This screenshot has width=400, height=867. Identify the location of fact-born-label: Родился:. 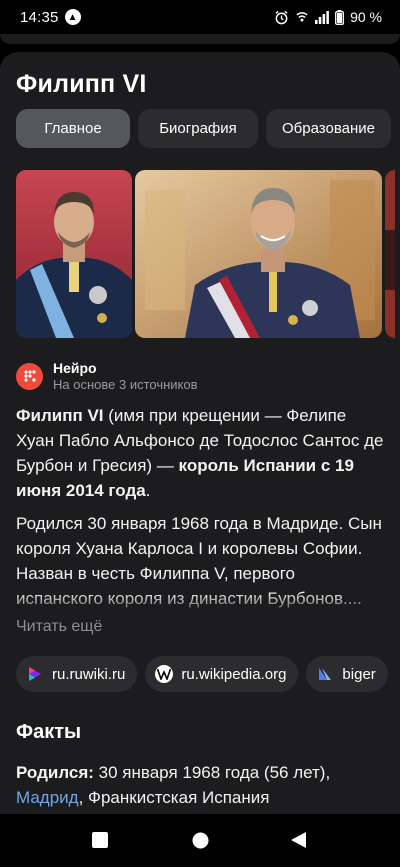
(55, 772).